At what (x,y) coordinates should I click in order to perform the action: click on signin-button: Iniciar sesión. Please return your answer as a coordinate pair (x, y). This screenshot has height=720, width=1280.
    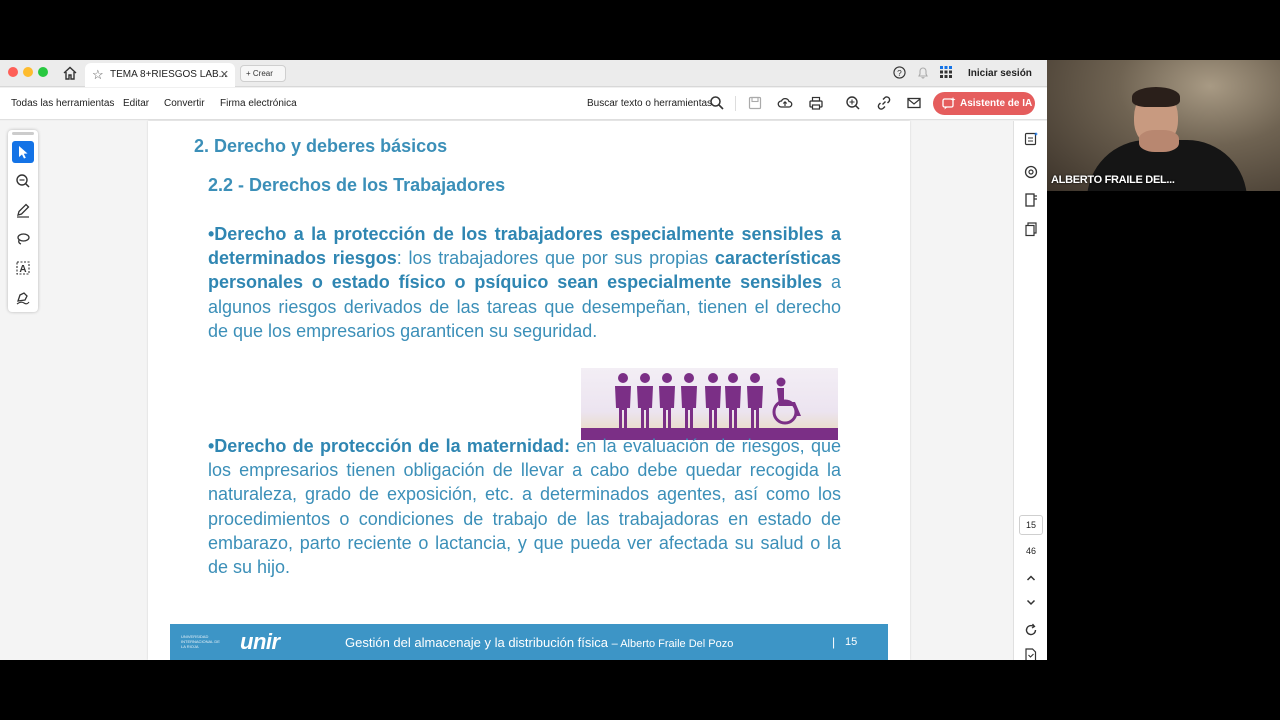
    Looking at the image, I should click on (1000, 73).